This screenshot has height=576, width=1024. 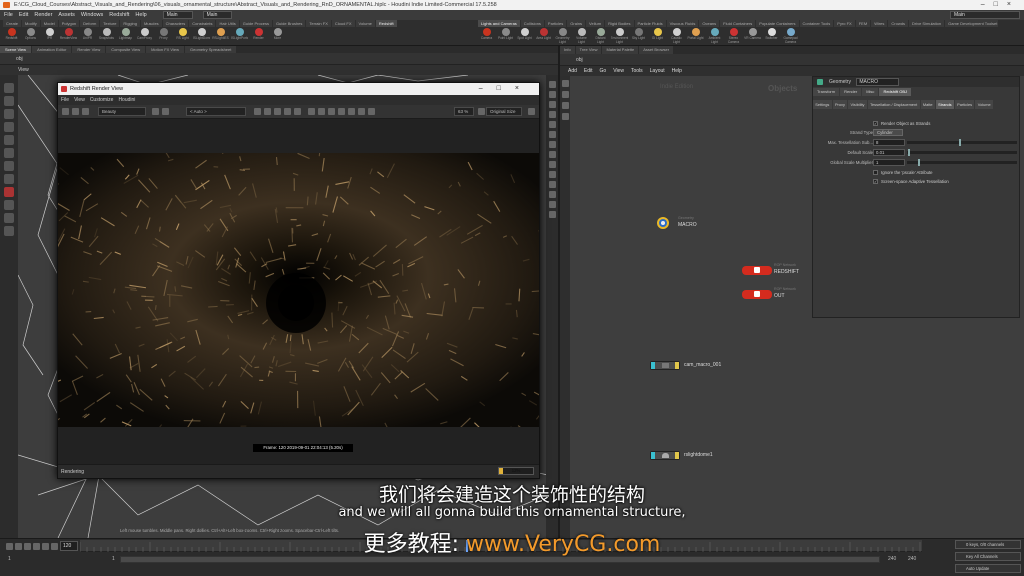 What do you see at coordinates (23, 15) in the screenshot?
I see `menu-edit: Edit` at bounding box center [23, 15].